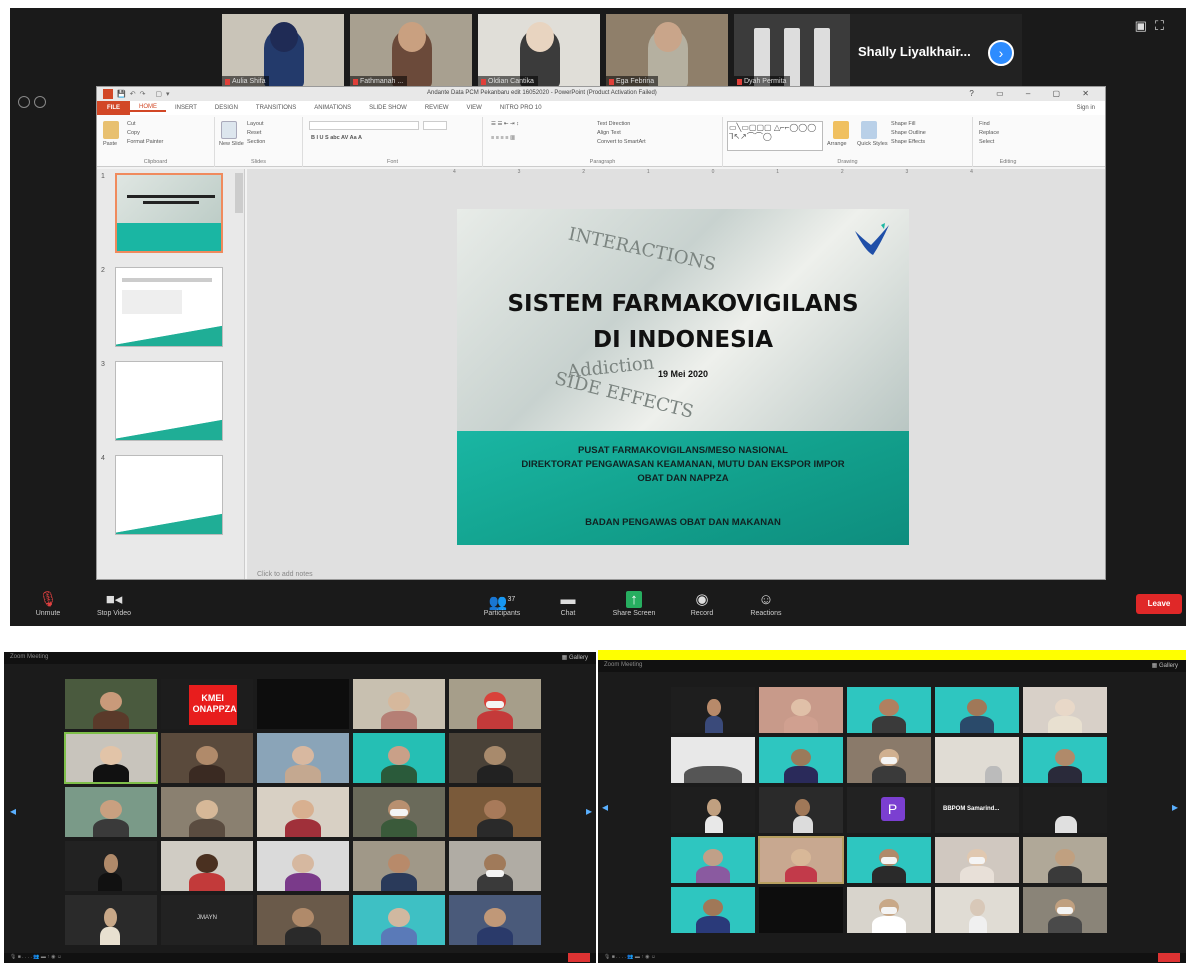  Describe the element at coordinates (766, 603) in the screenshot. I see `reactions-button: ☺ Reactions` at that location.